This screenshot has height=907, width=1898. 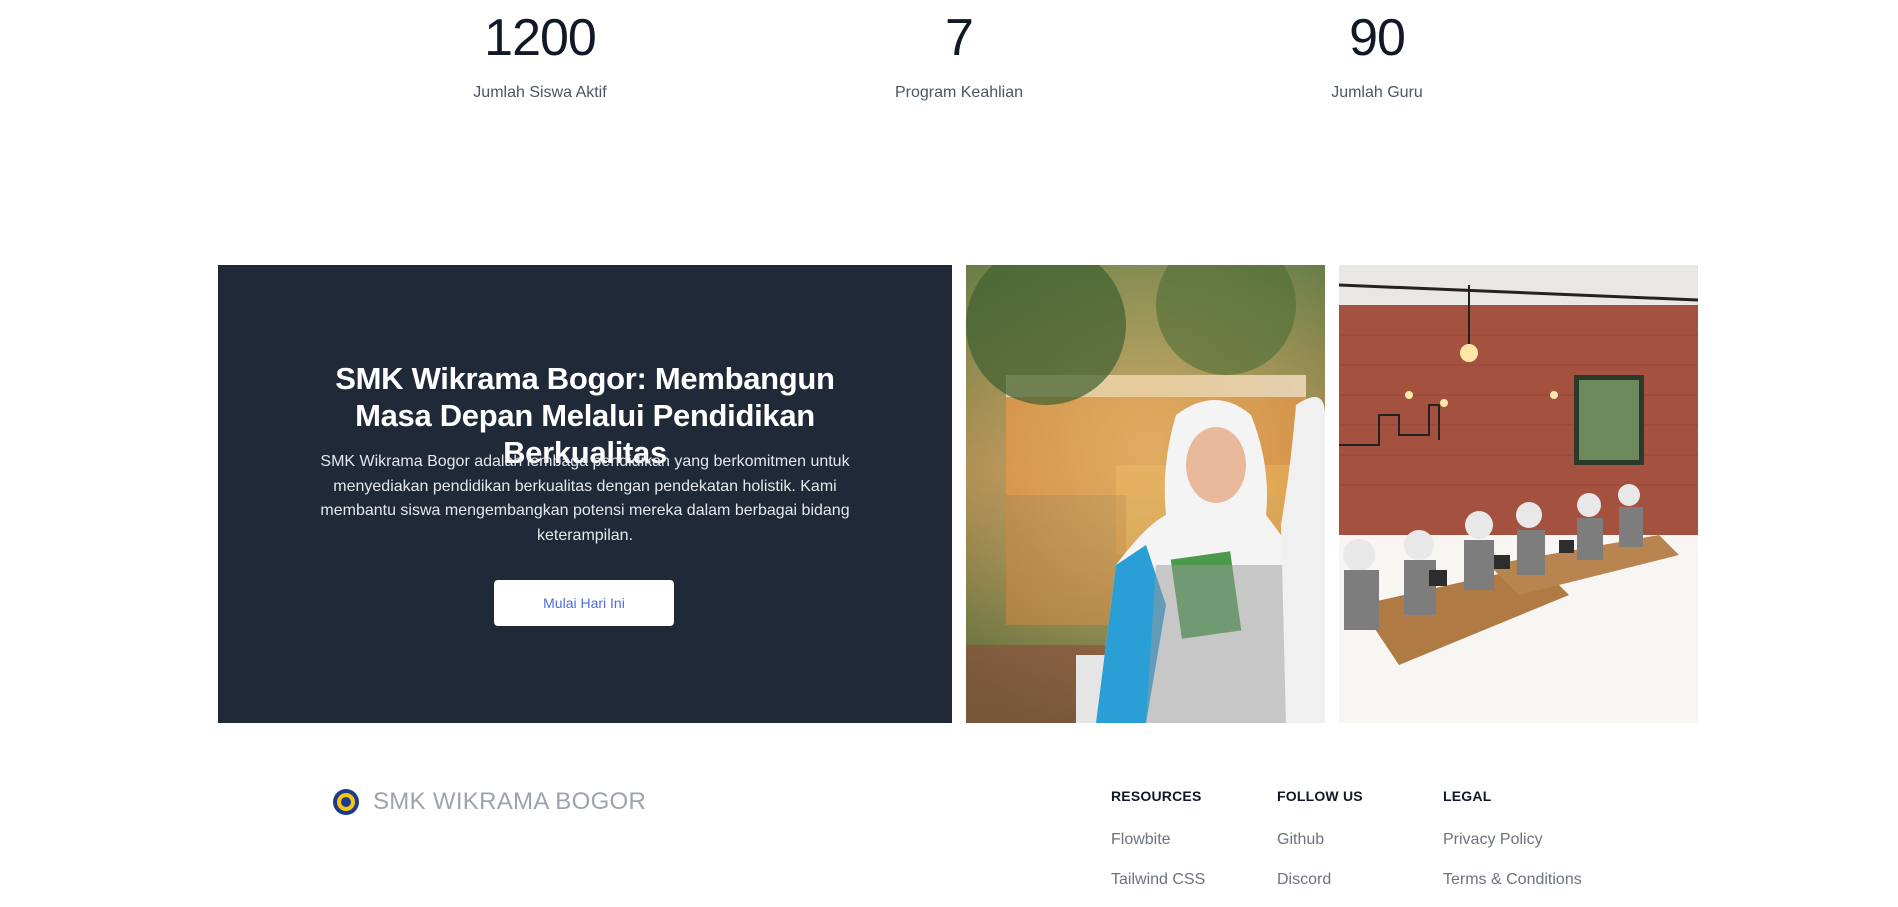 I want to click on footer-resources: RESOURCES Flowbite Tailwind CSS, so click(x=1158, y=838).